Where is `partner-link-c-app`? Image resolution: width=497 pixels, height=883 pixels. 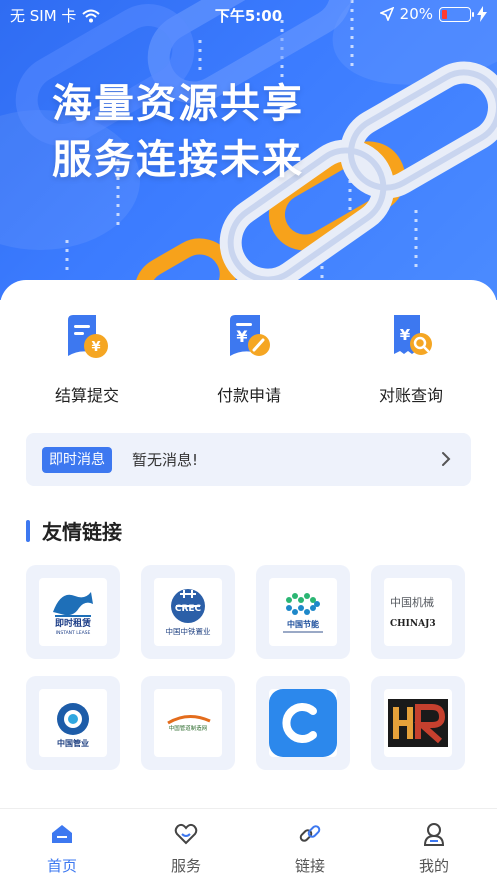
partner-link-c-app is located at coordinates (303, 723).